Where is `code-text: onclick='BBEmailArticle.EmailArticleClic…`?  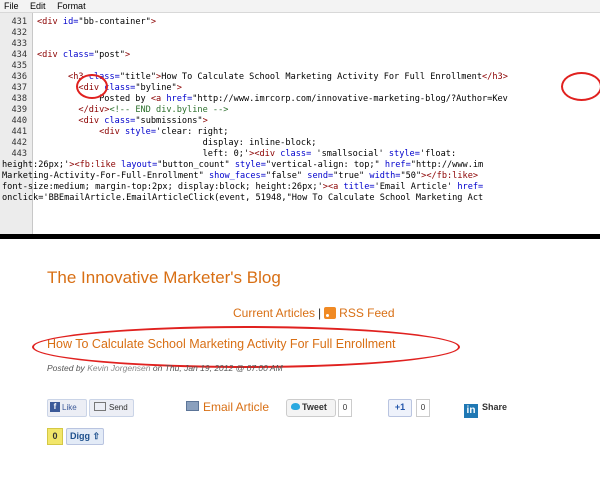 code-text: onclick='BBEmailArticle.EmailArticleClic… is located at coordinates (243, 198).